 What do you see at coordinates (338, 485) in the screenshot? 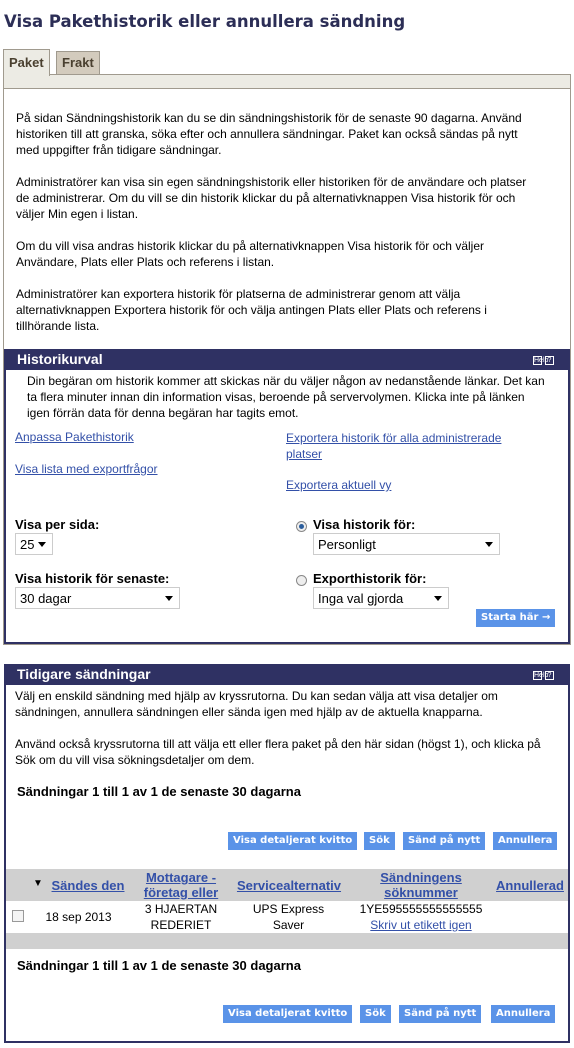
I see `export-current-link: Exportera aktuell vy` at bounding box center [338, 485].